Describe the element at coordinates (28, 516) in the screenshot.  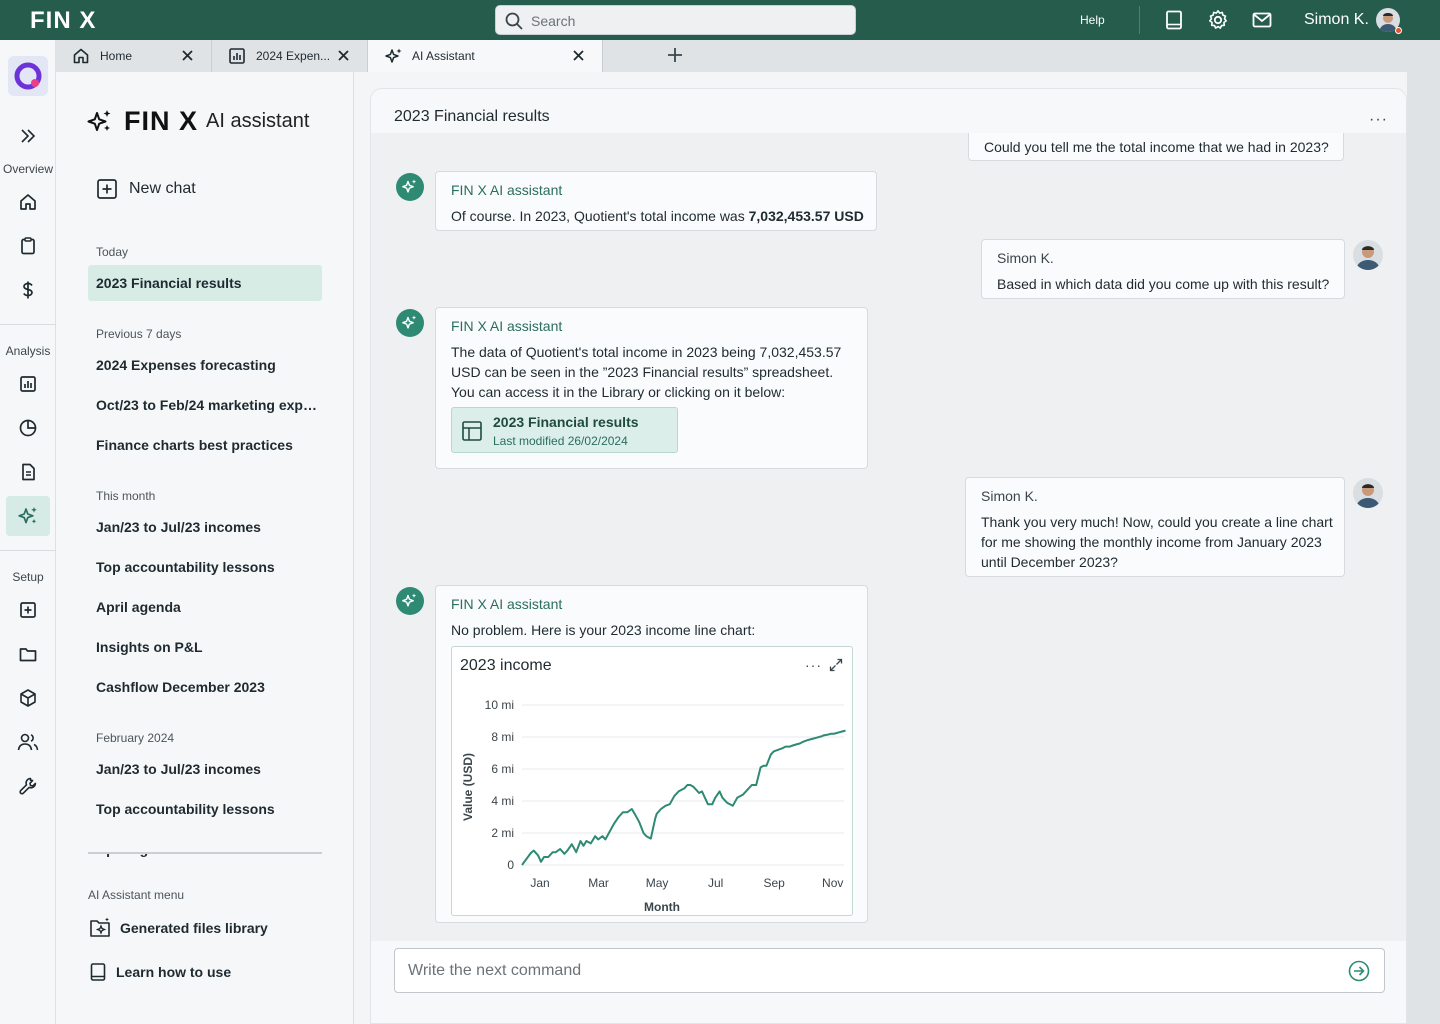
I see `ai-assistant-icon` at that location.